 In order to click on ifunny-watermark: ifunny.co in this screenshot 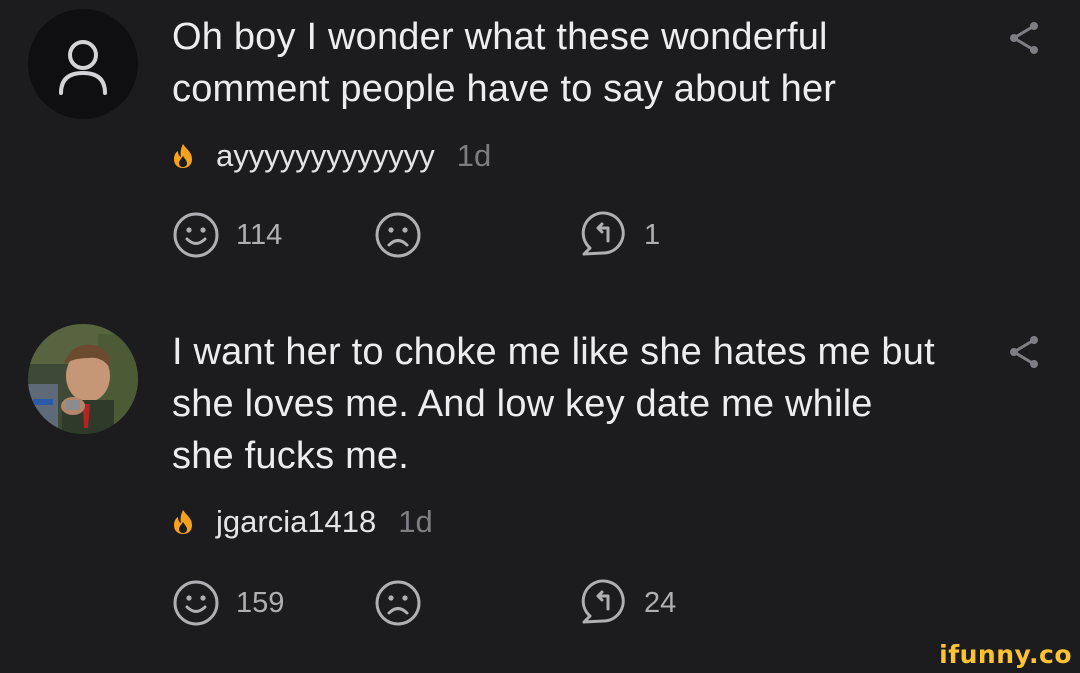, I will do `click(1005, 654)`.